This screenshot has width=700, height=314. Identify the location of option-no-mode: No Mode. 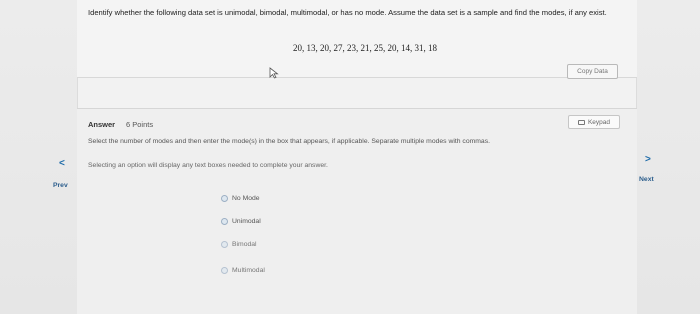
(240, 198).